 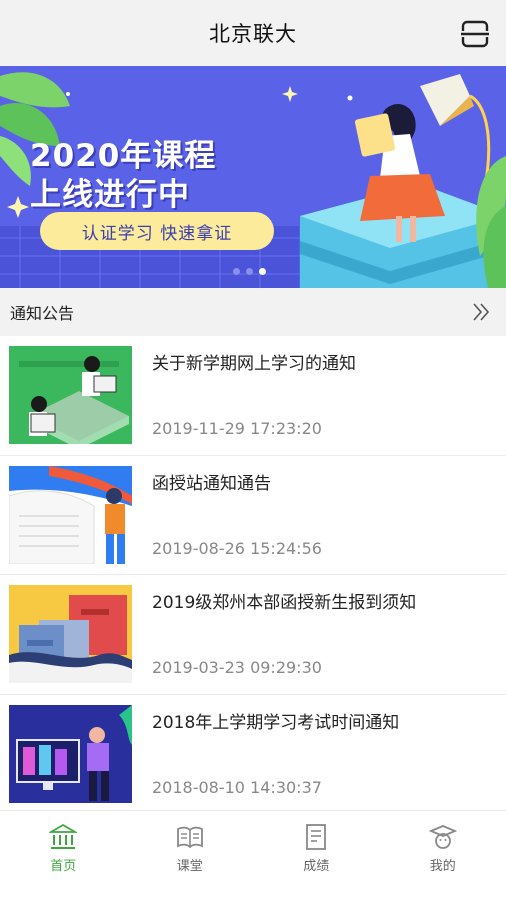 I want to click on tab-home: 首页, so click(x=63, y=855).